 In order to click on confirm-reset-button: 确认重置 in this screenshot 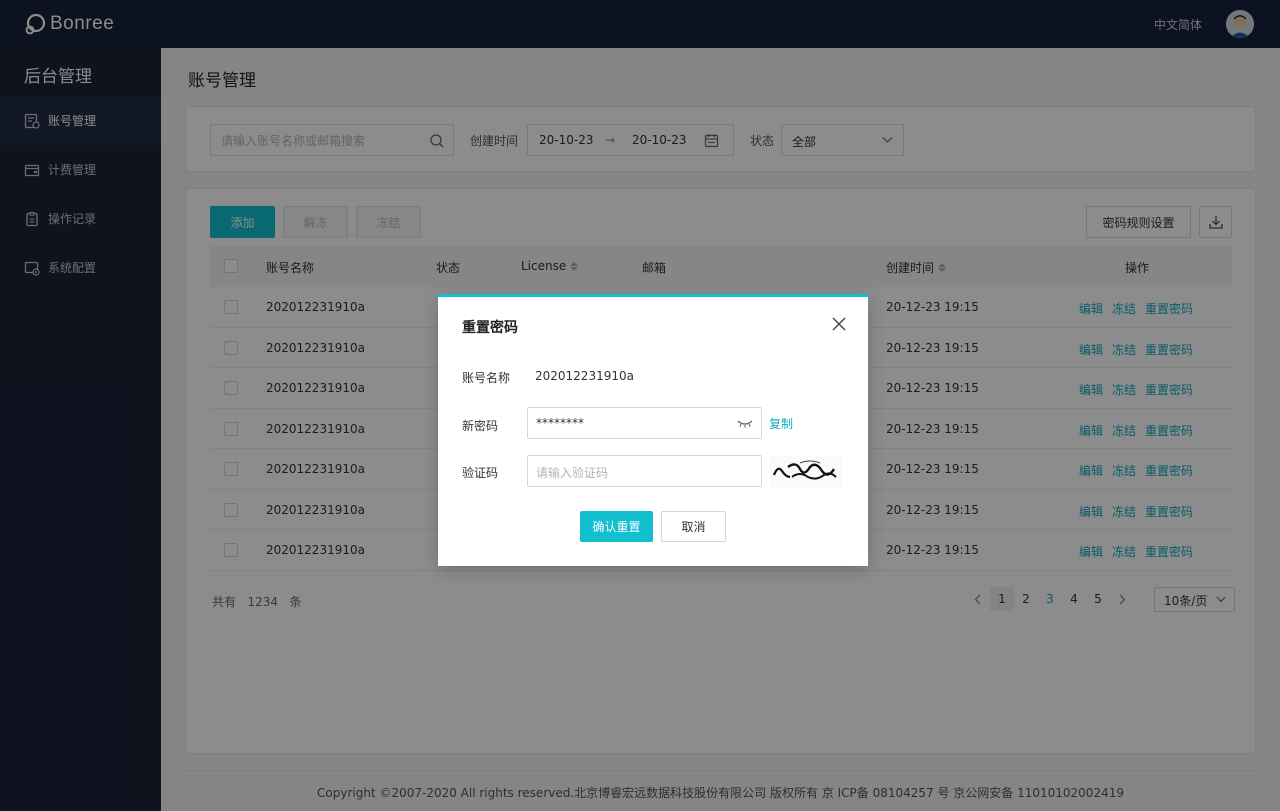, I will do `click(616, 526)`.